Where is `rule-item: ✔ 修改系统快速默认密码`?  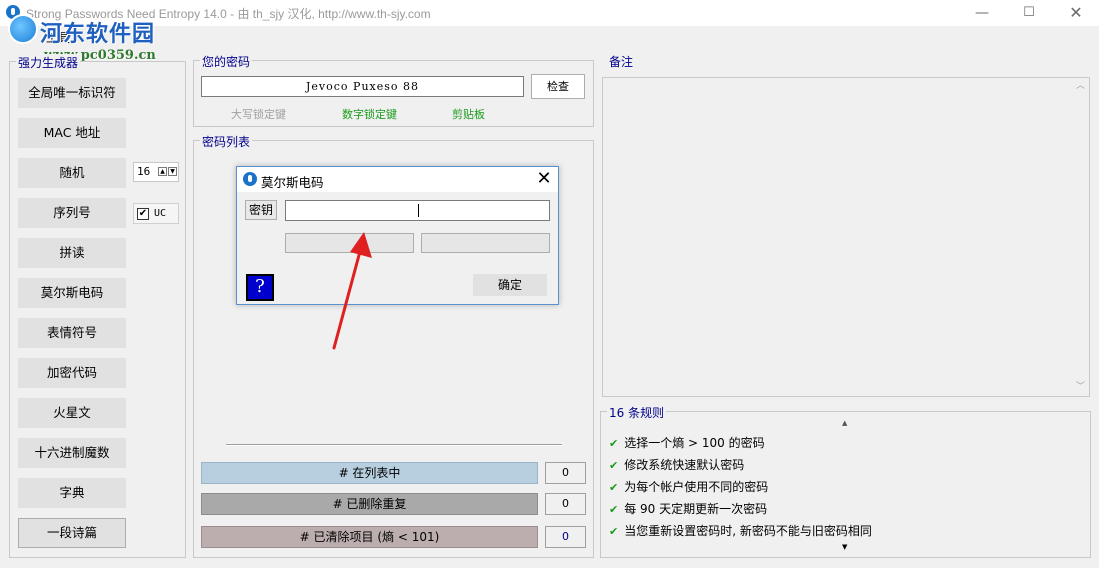
rule-item: ✔ 修改系统快速默认密码 is located at coordinates (676, 464).